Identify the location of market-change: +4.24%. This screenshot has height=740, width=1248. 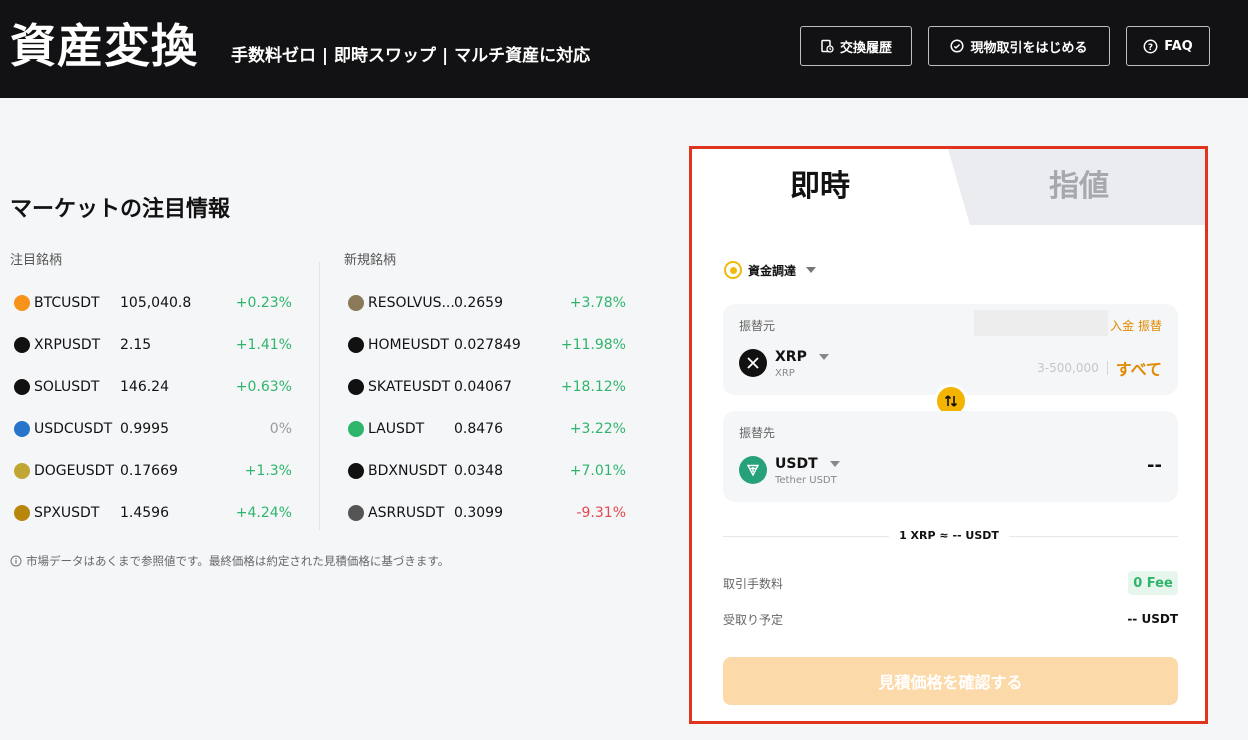
(263, 513).